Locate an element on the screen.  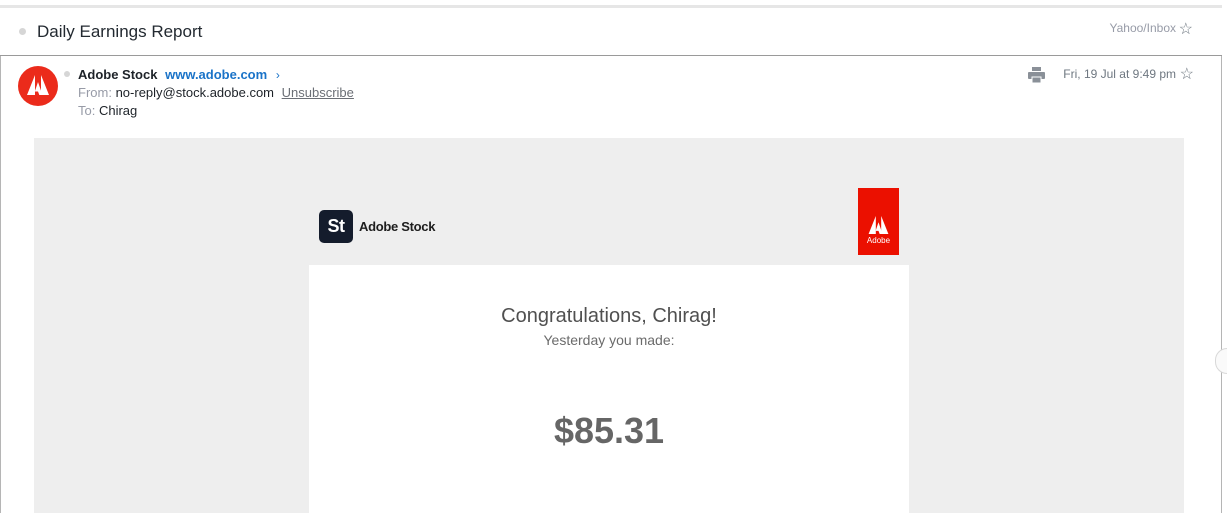
sender-line: Adobe Stock www.adobe.com › is located at coordinates (179, 74).